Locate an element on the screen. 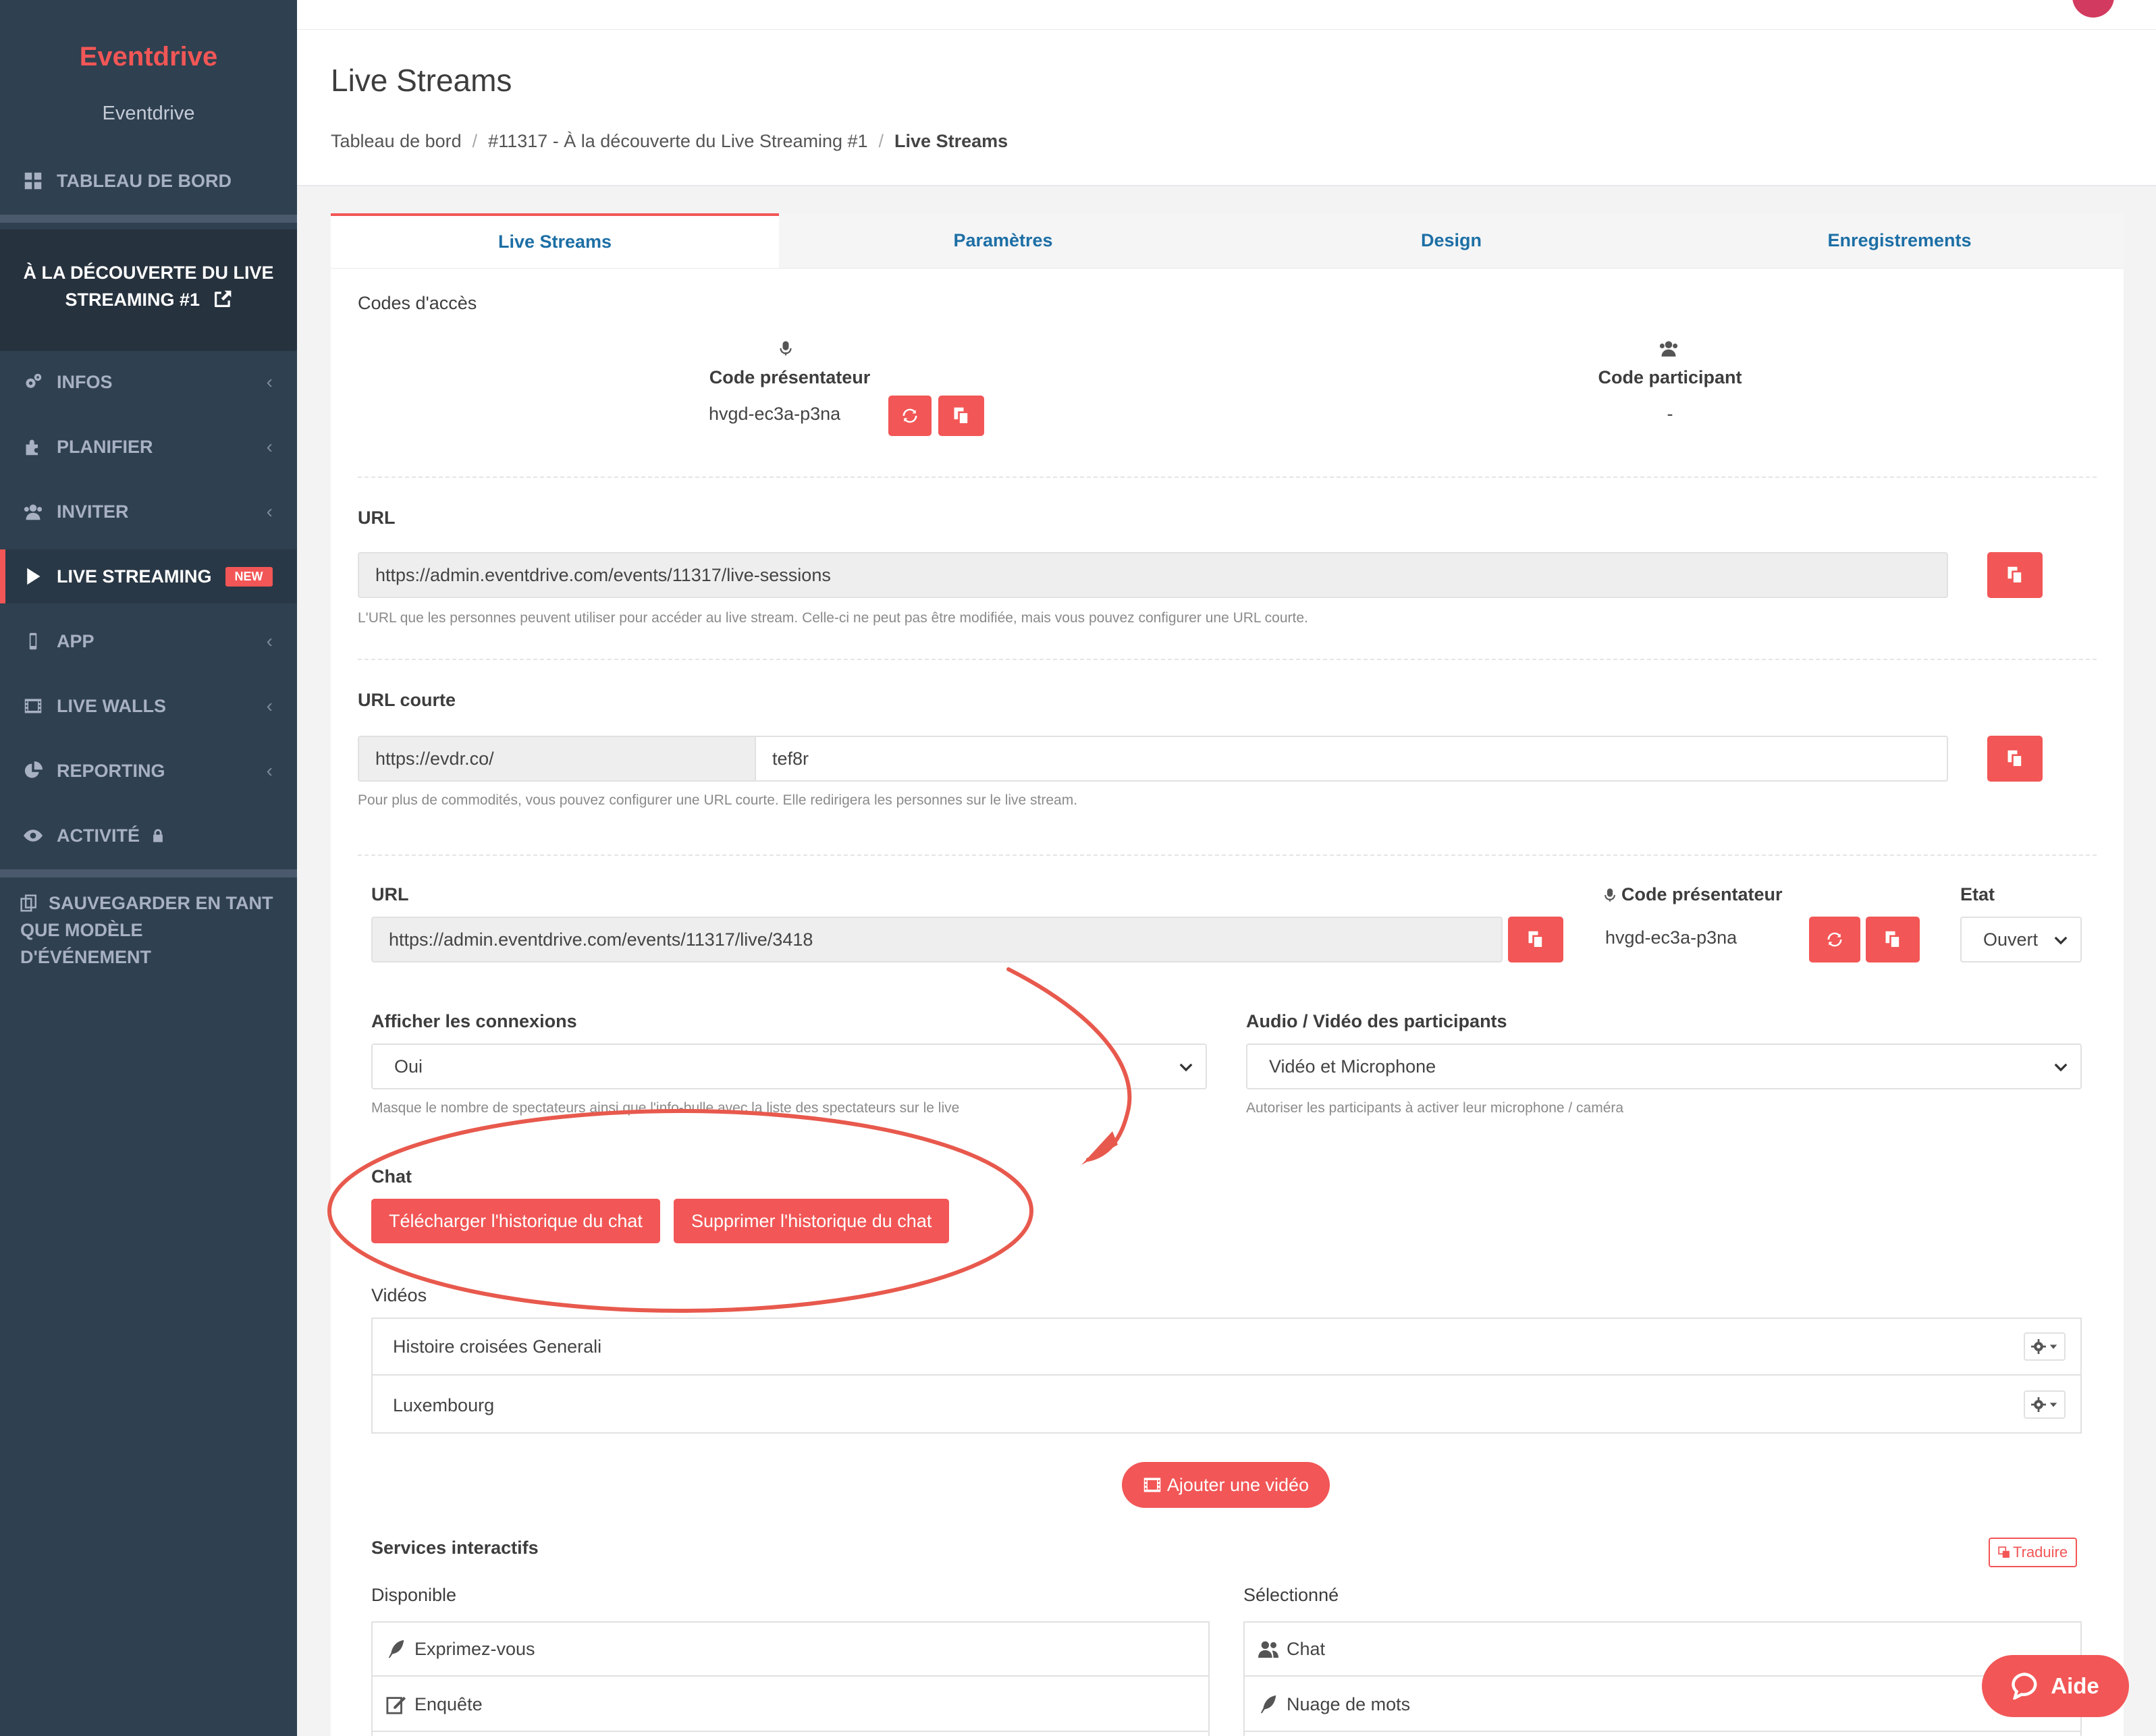 This screenshot has height=1736, width=2156. sidebar-item-app: APP ‹ is located at coordinates (148, 641).